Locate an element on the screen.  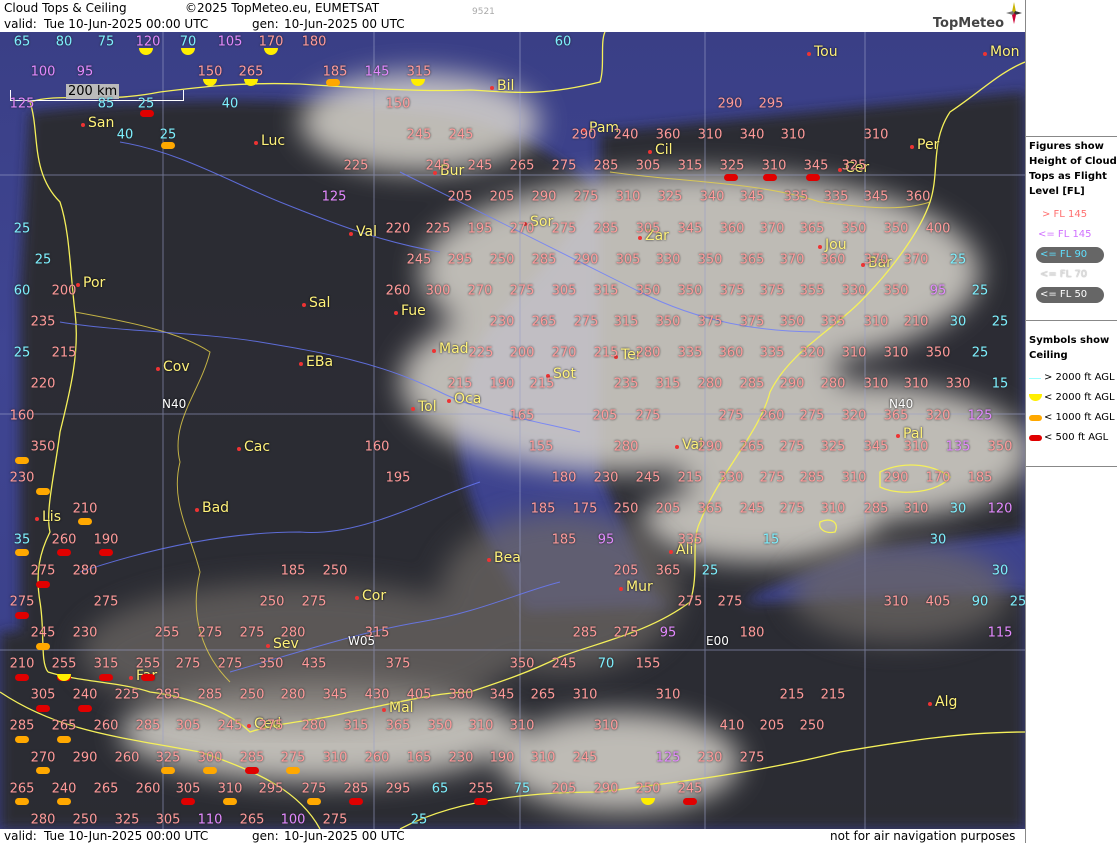
legend-fl-le50: <= FL 50 is located at coordinates (1064, 294).